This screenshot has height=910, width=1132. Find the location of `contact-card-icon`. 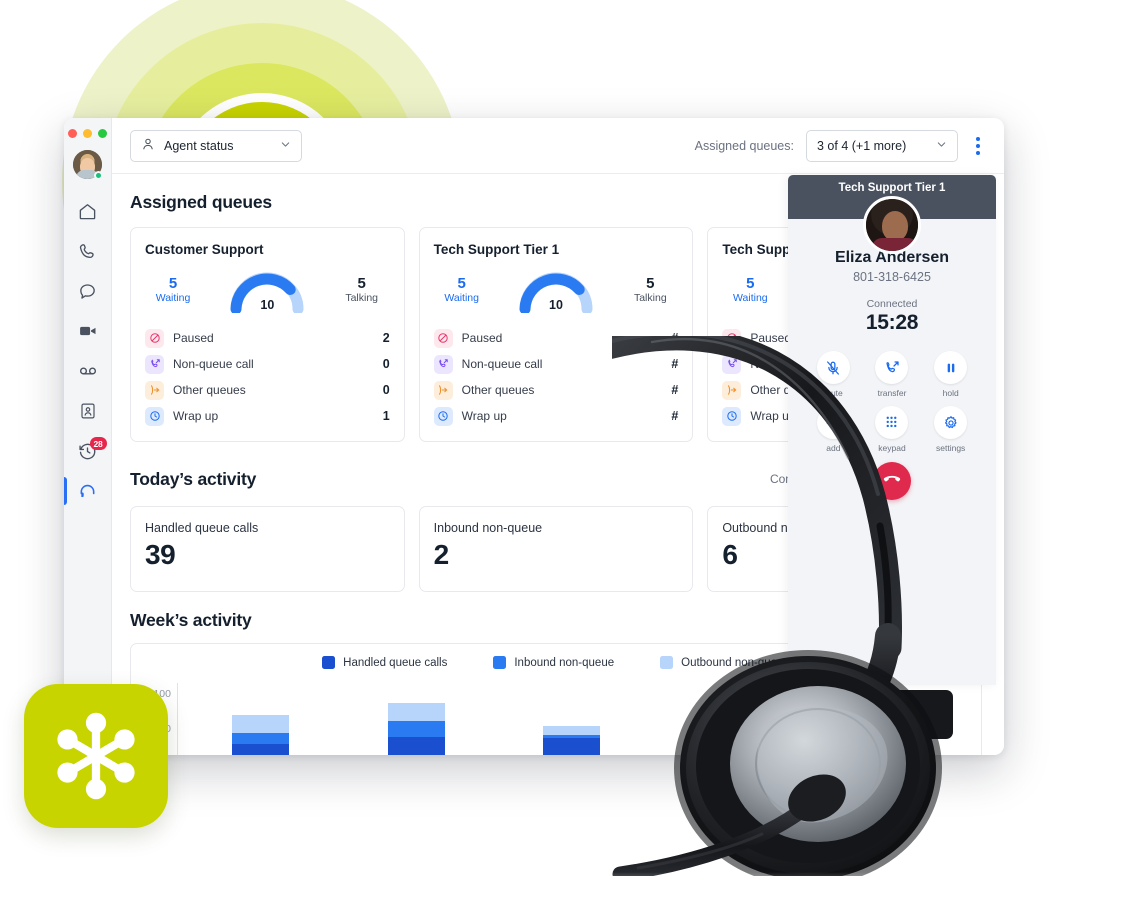

contact-card-icon is located at coordinates (88, 411).